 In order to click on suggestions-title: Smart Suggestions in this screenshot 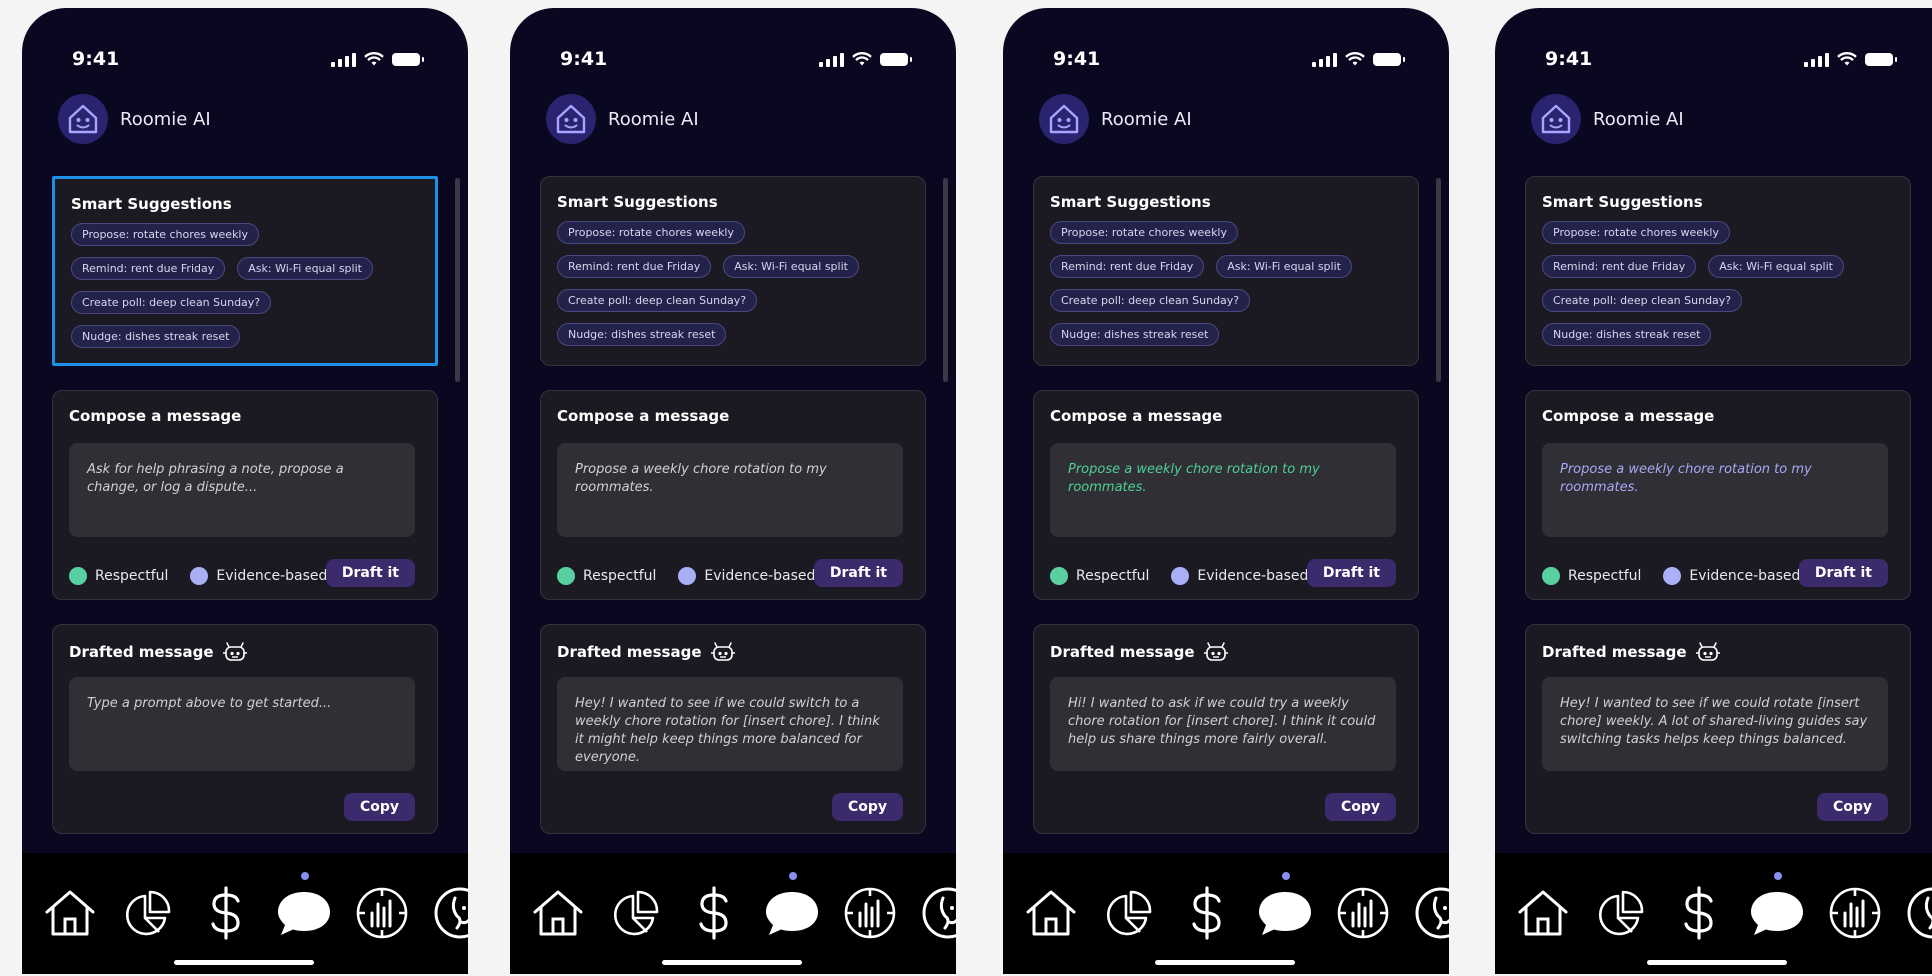, I will do `click(1130, 202)`.